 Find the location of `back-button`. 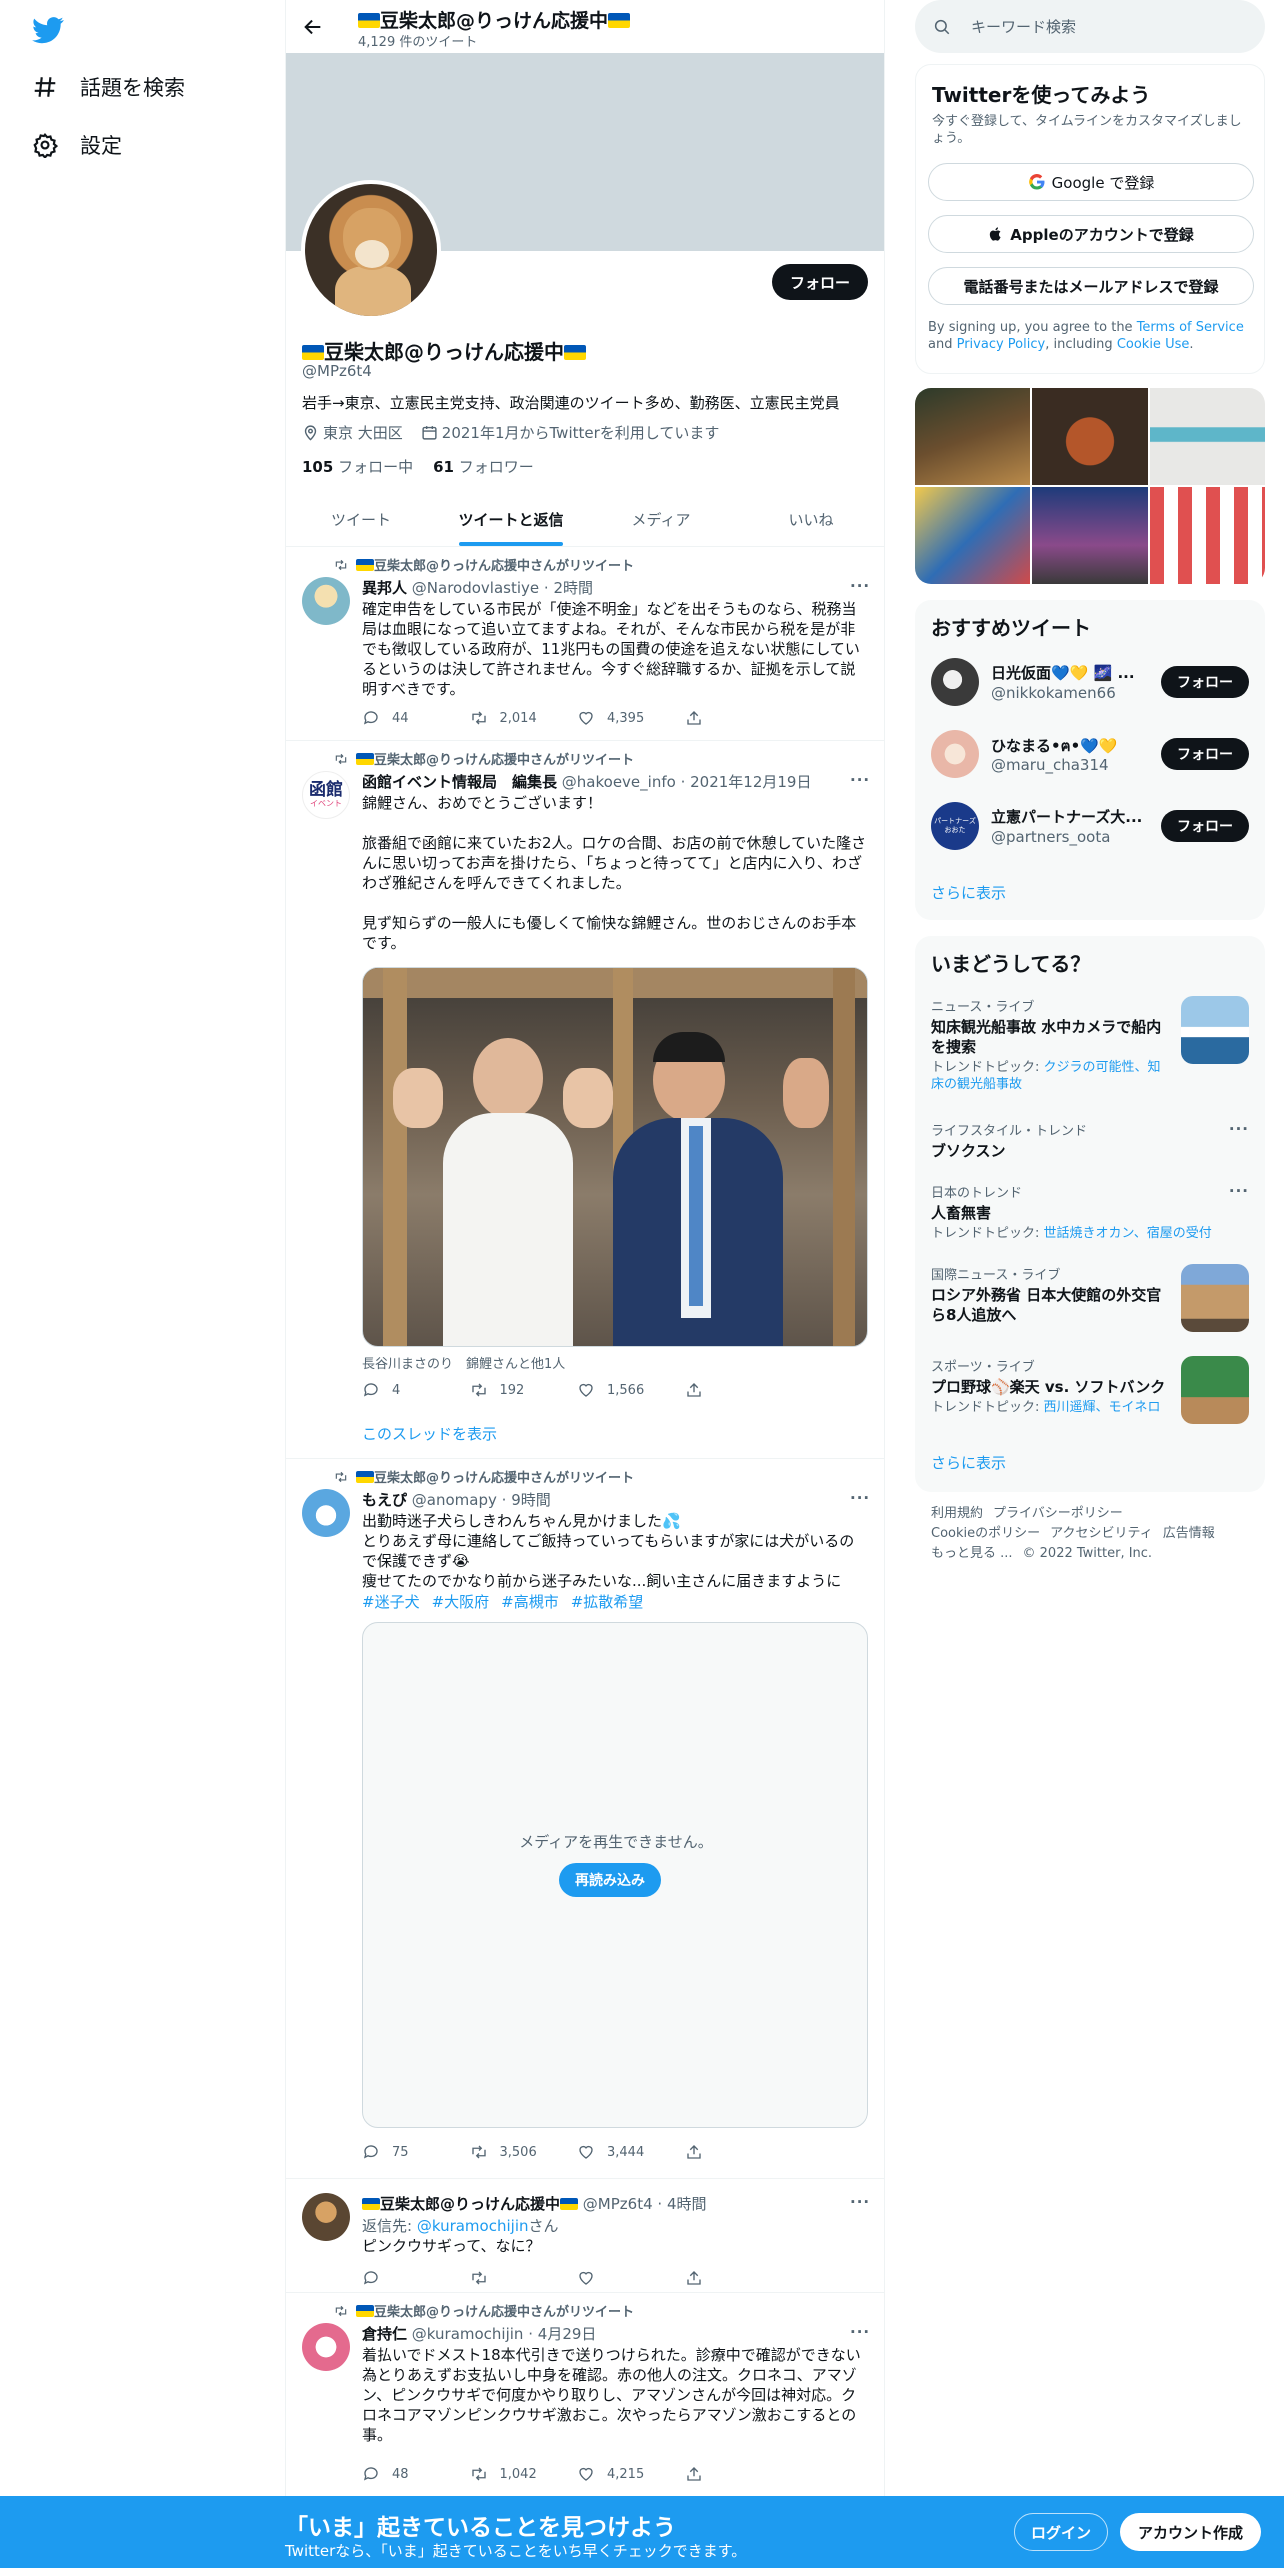

back-button is located at coordinates (313, 27).